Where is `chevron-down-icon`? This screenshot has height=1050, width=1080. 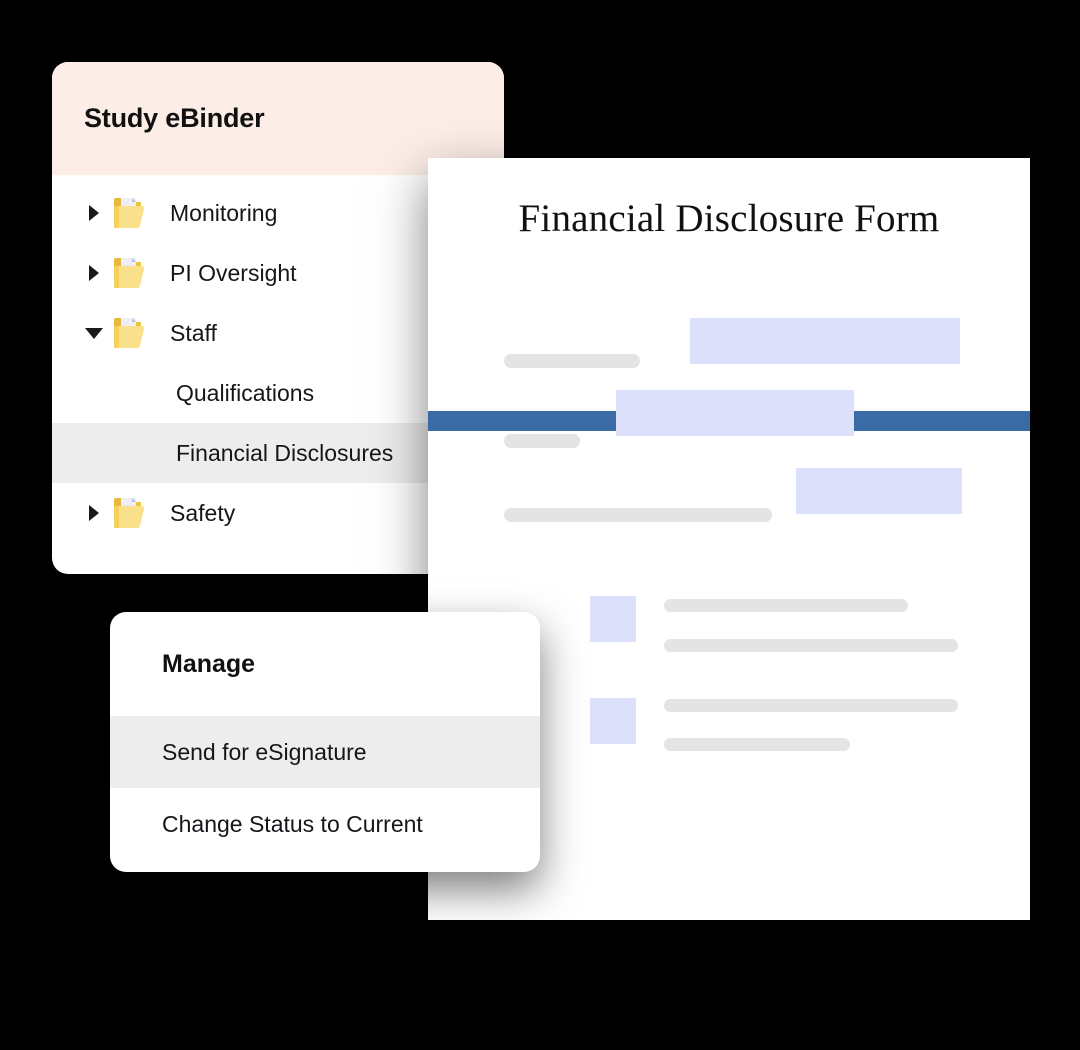 chevron-down-icon is located at coordinates (94, 333).